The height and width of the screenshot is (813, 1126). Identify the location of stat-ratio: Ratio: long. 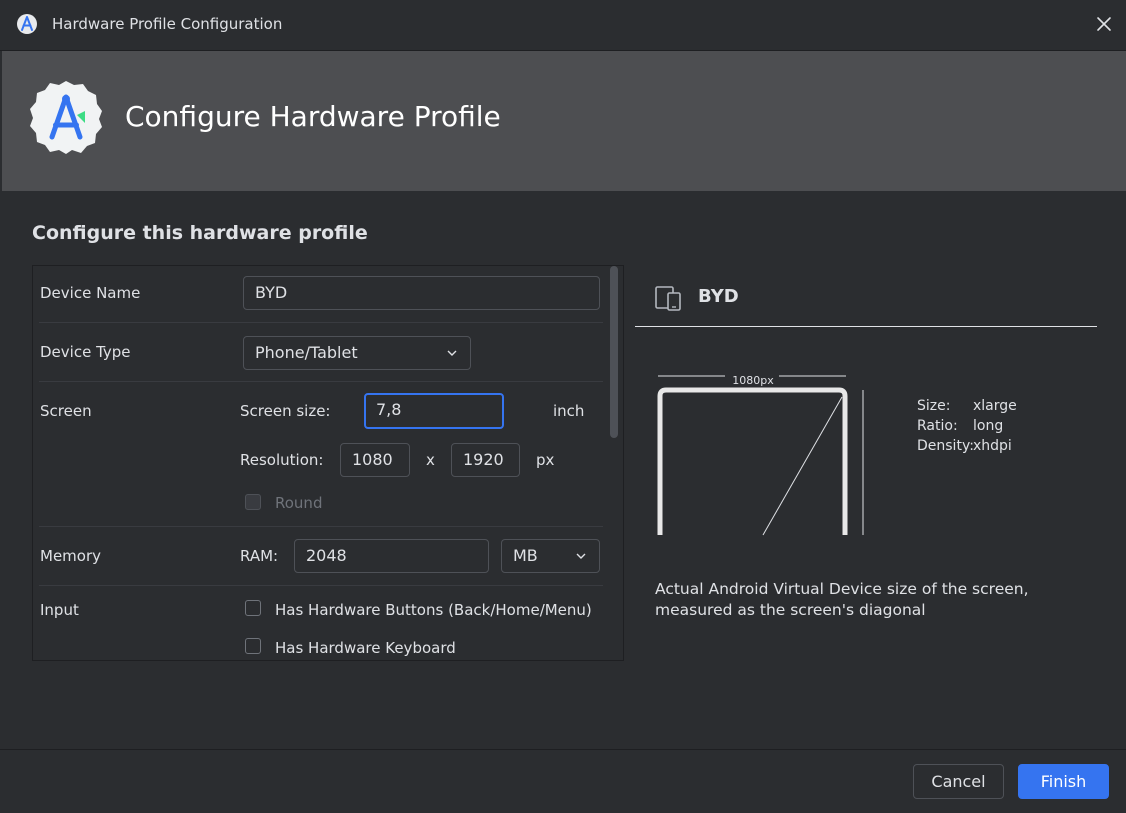
(960, 426).